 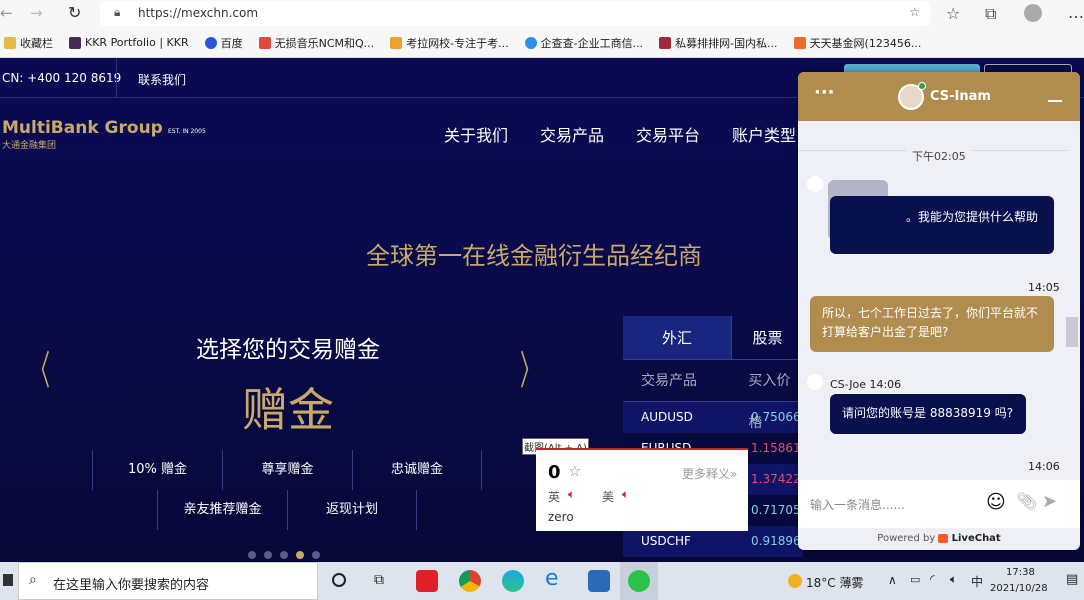 I want to click on start-icon, so click(x=8, y=580).